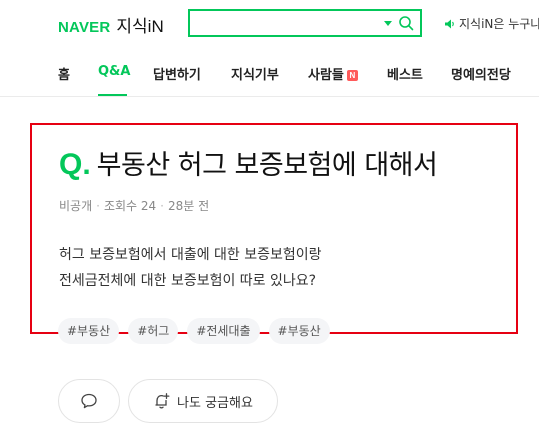  What do you see at coordinates (388, 23) in the screenshot?
I see `chevron-down-icon` at bounding box center [388, 23].